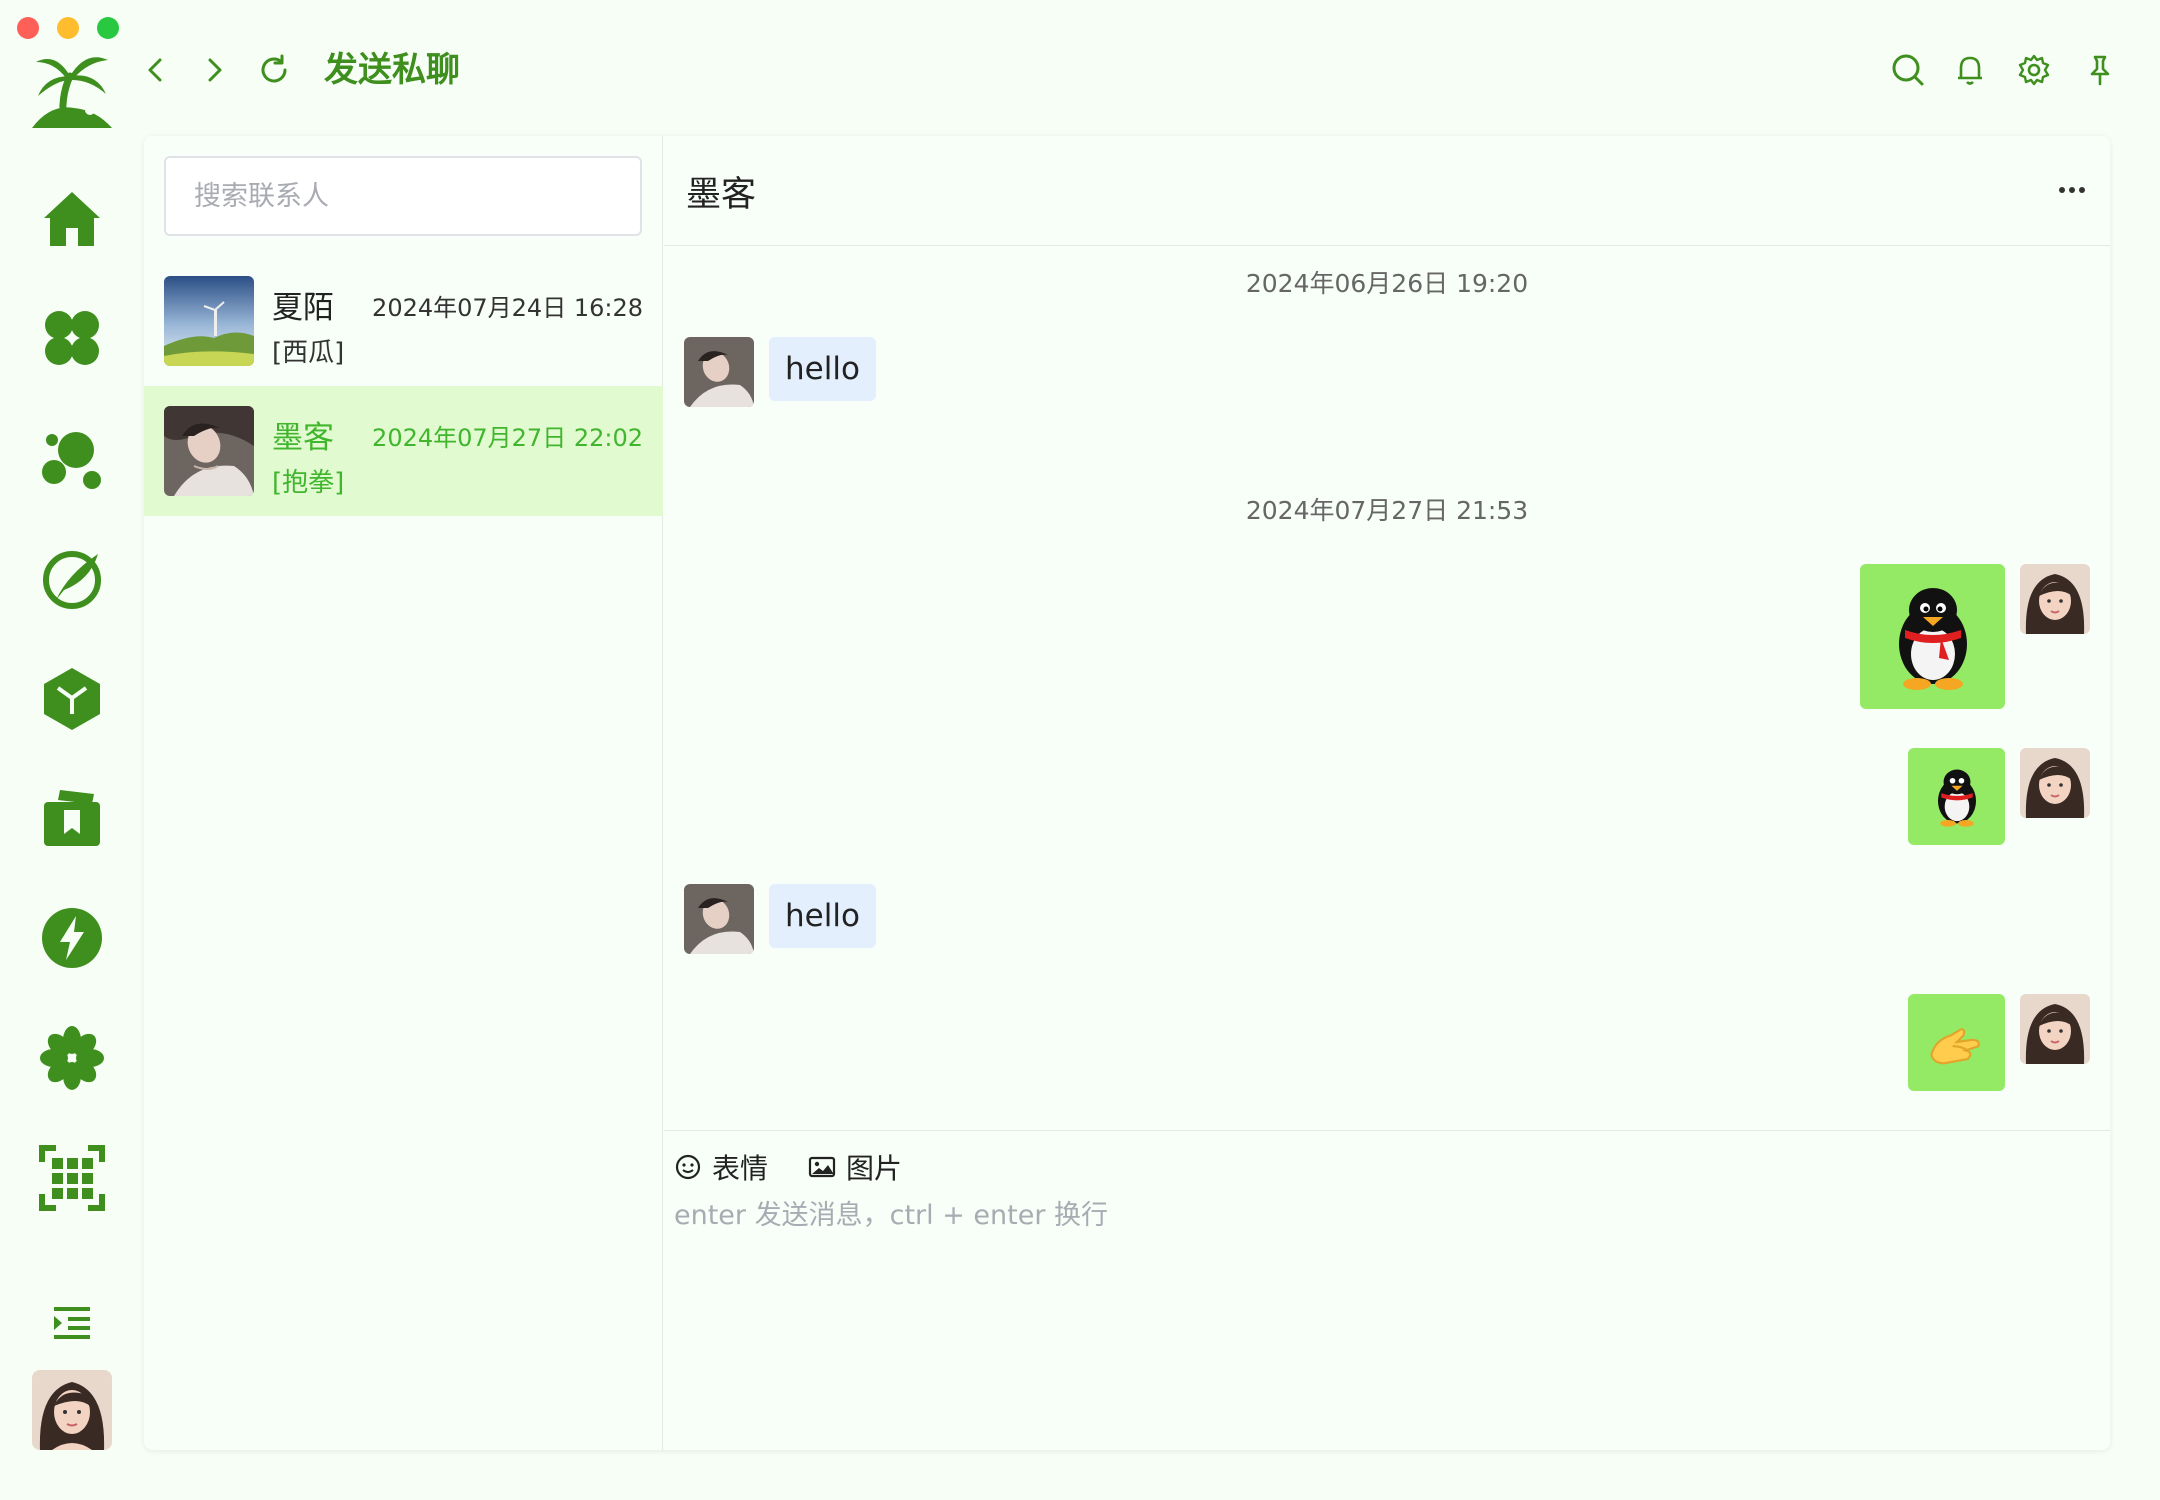  Describe the element at coordinates (72, 89) in the screenshot. I see `palm-tree-logo` at that location.